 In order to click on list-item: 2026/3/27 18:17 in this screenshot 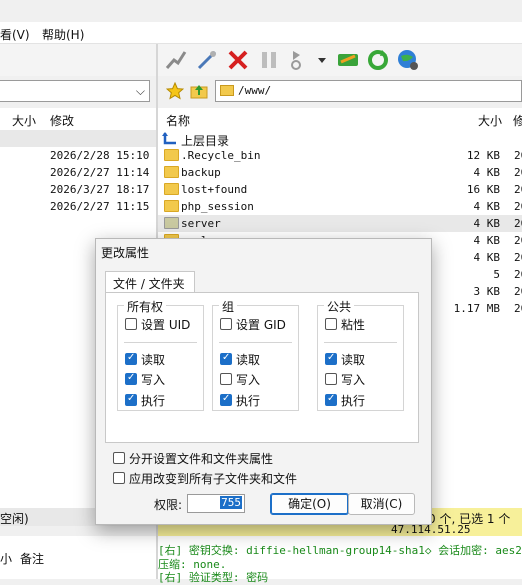, I will do `click(78, 189)`.